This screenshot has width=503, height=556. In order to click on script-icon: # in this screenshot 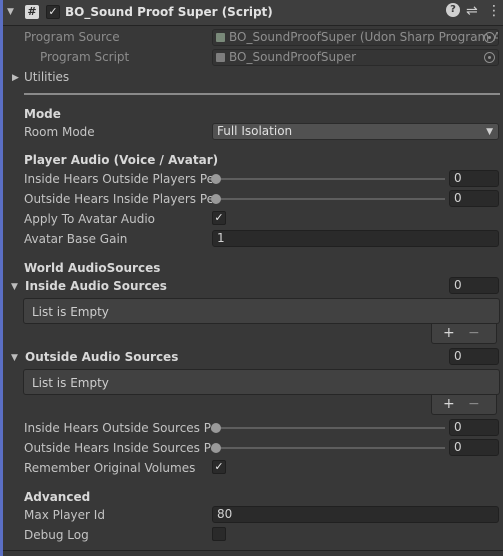, I will do `click(32, 12)`.